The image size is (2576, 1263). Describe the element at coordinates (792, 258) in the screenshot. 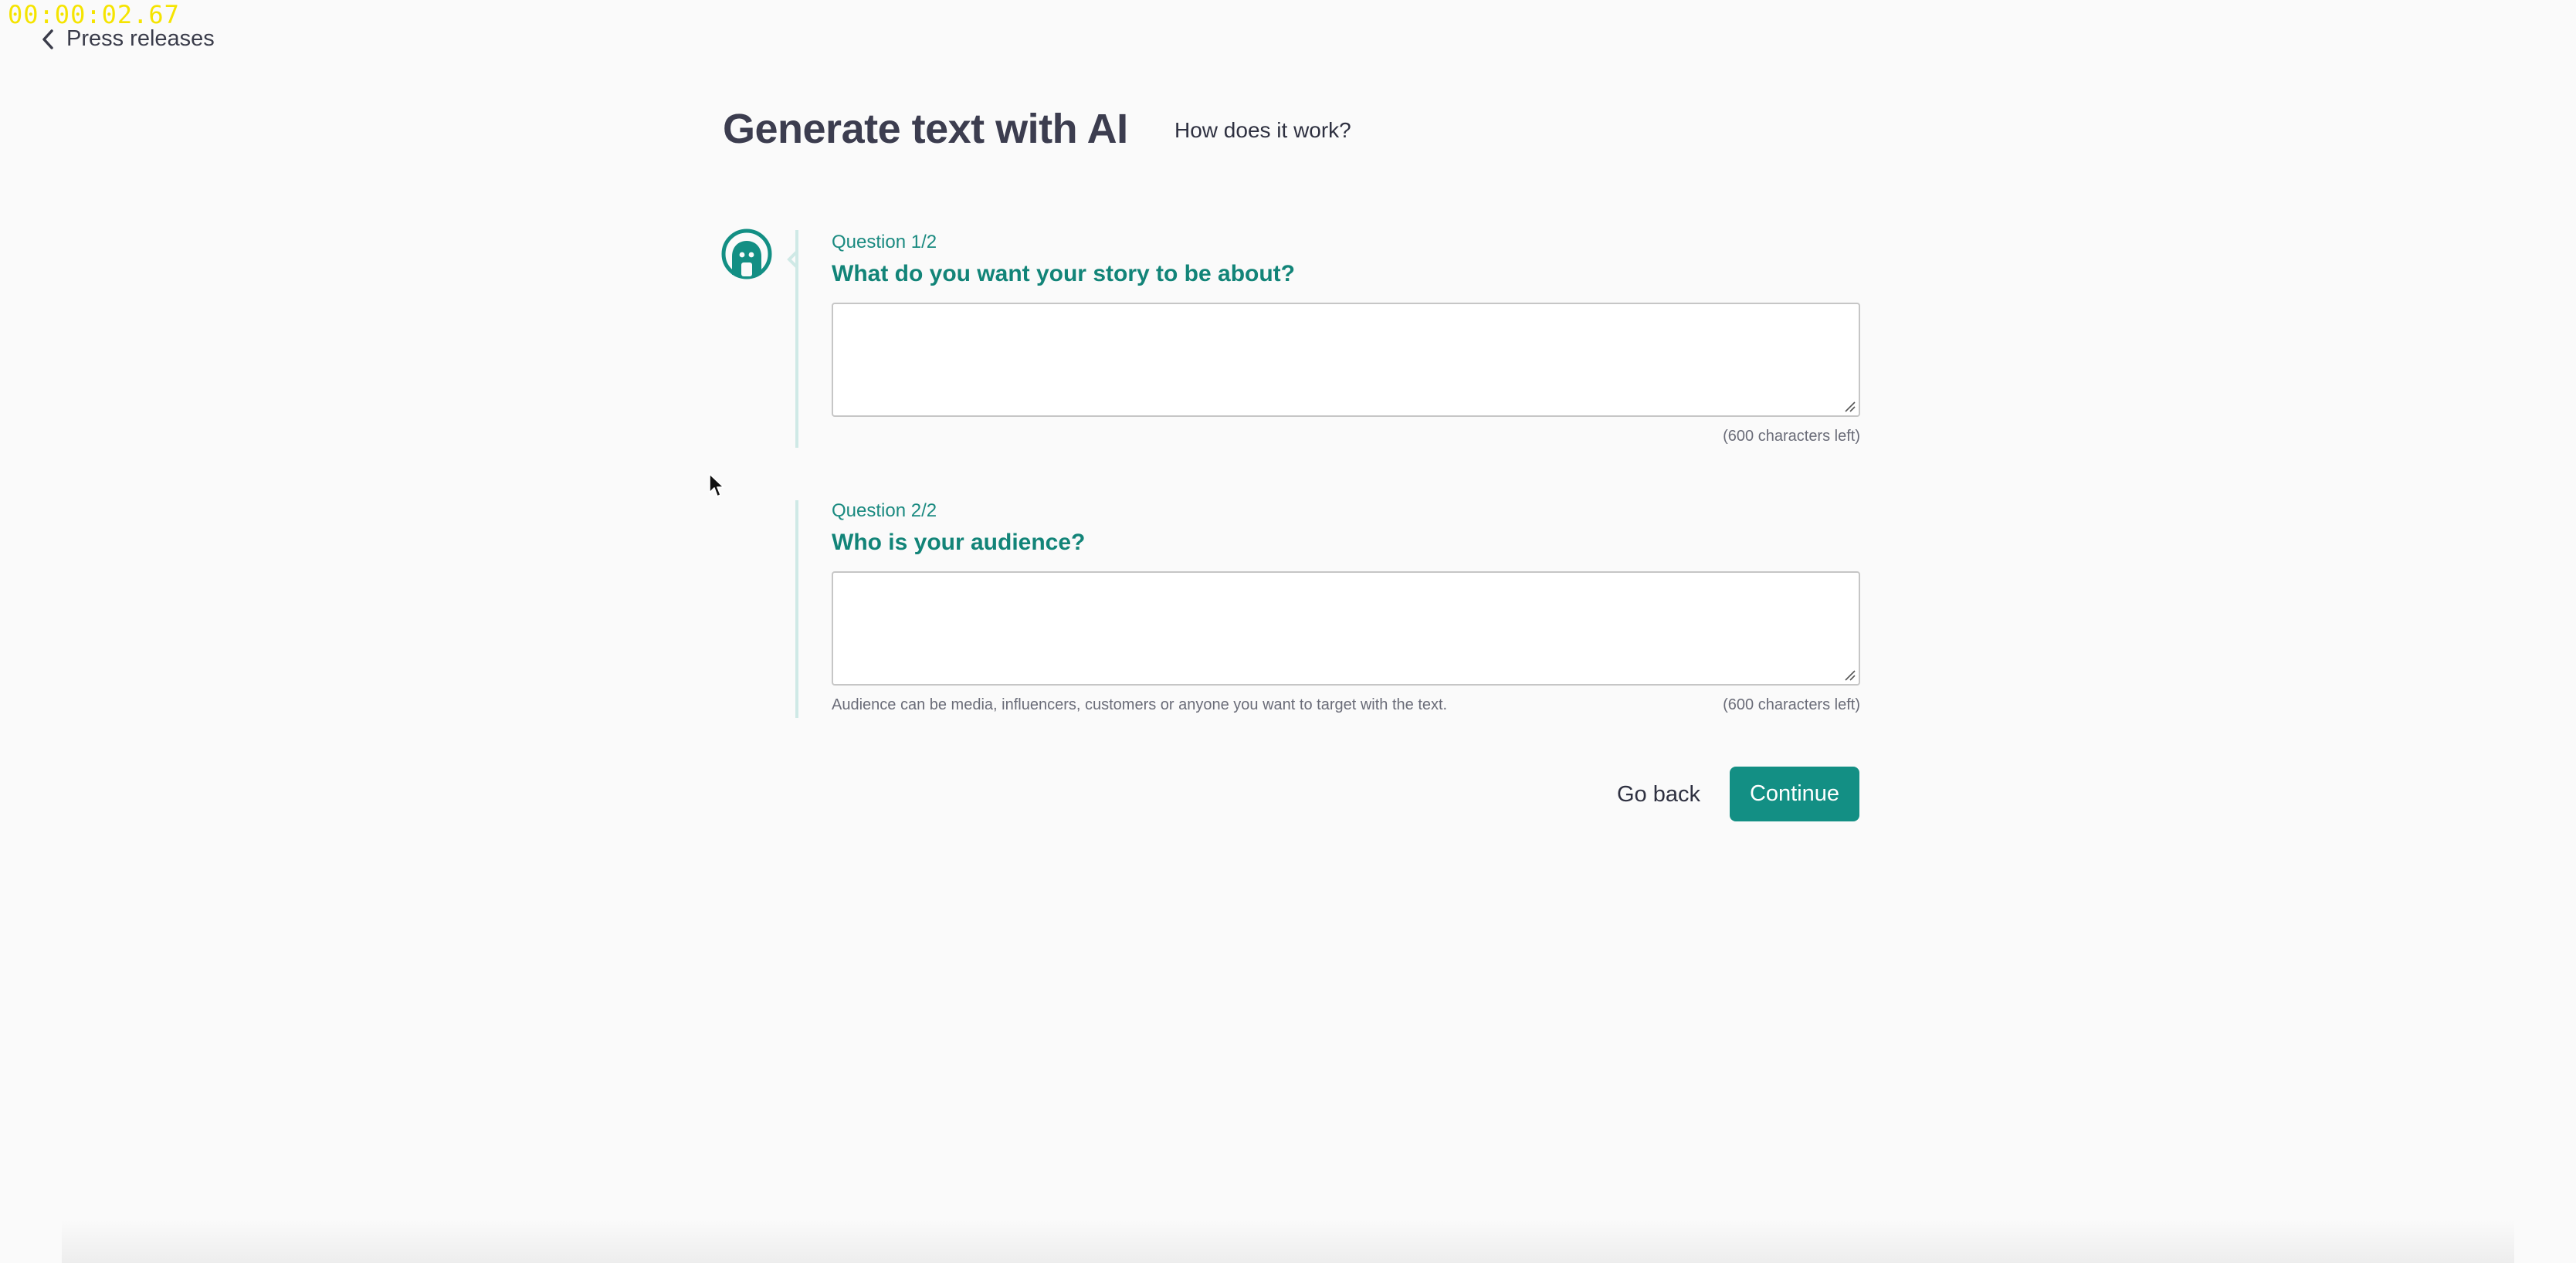

I see `rail-speech-notch` at that location.